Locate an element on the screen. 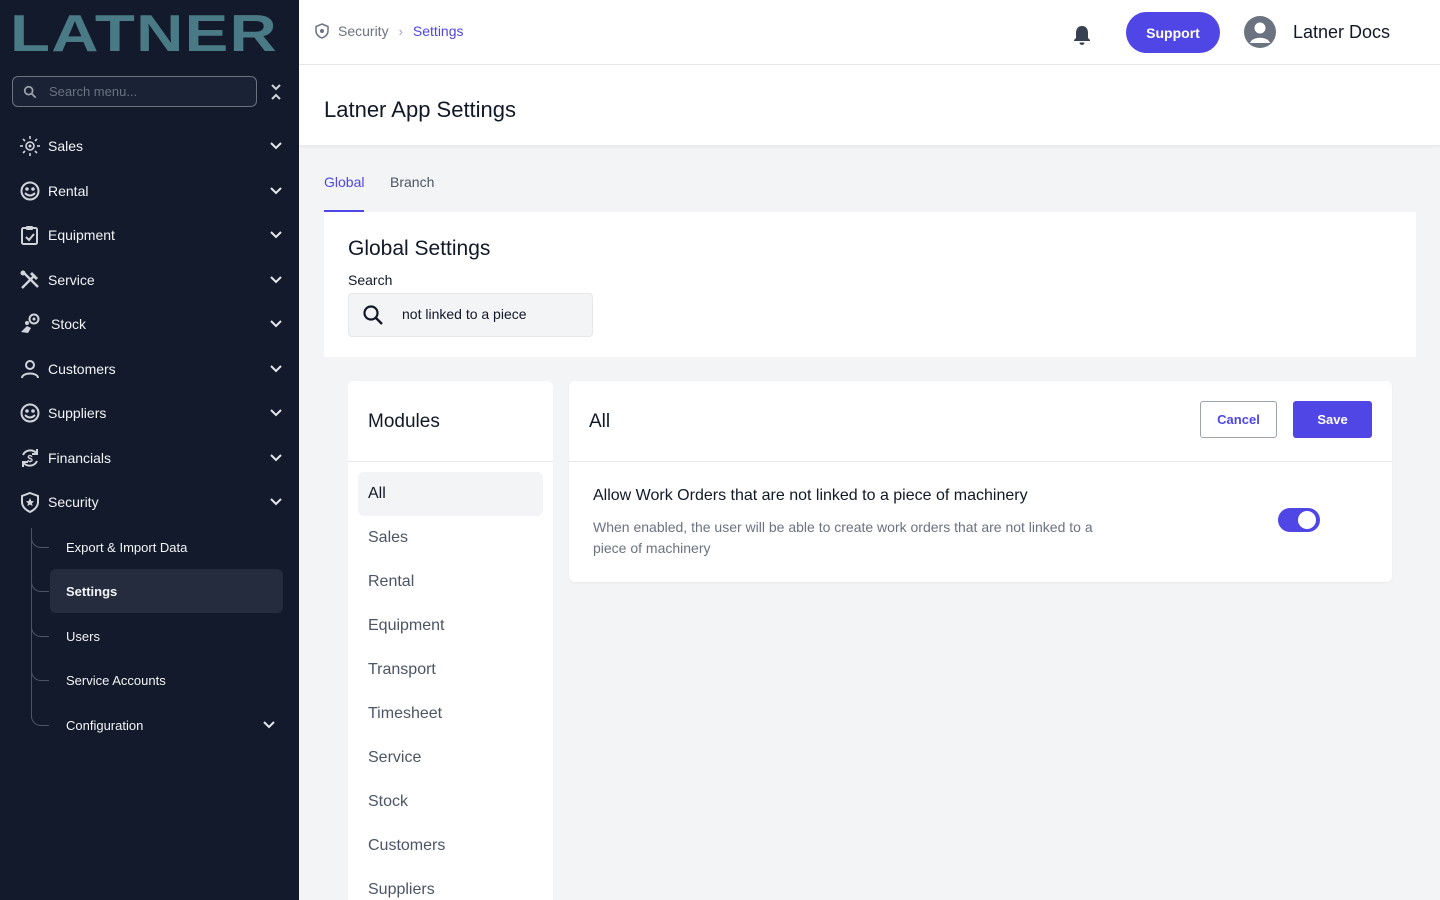 The image size is (1440, 900). breadcrumb: Security › Settings is located at coordinates (389, 31).